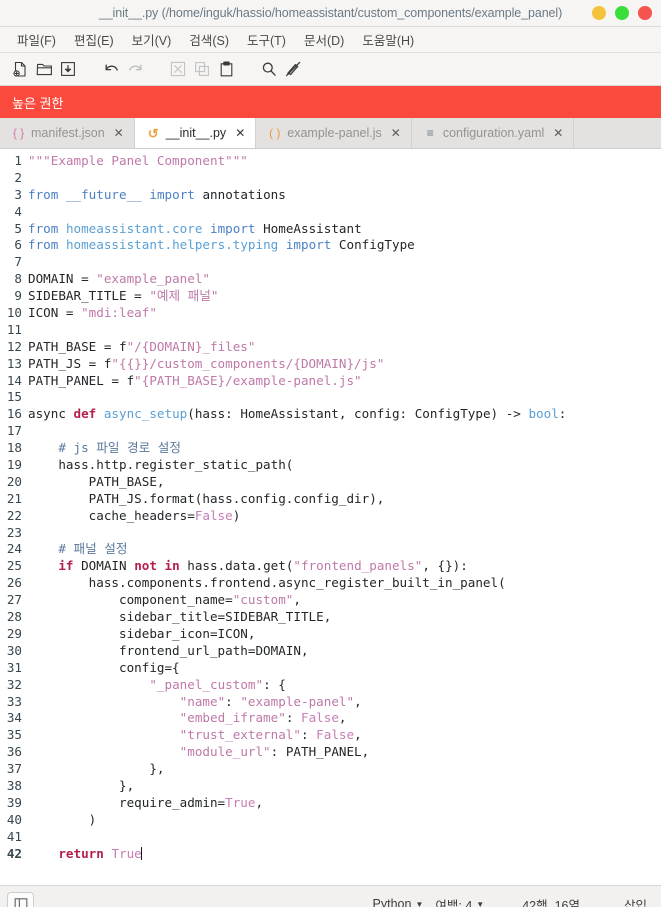 This screenshot has height=907, width=661. I want to click on code-line: 7, so click(330, 262).